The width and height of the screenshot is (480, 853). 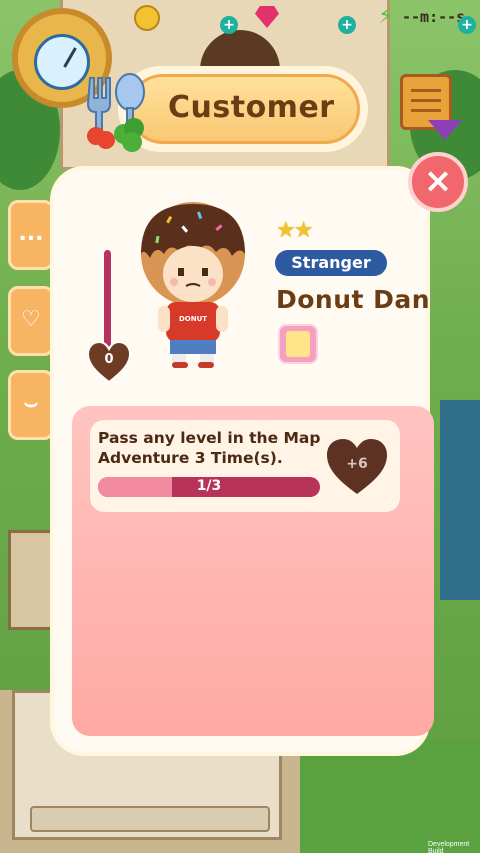 What do you see at coordinates (449, 847) in the screenshot?
I see `development-build-label: Development Build` at bounding box center [449, 847].